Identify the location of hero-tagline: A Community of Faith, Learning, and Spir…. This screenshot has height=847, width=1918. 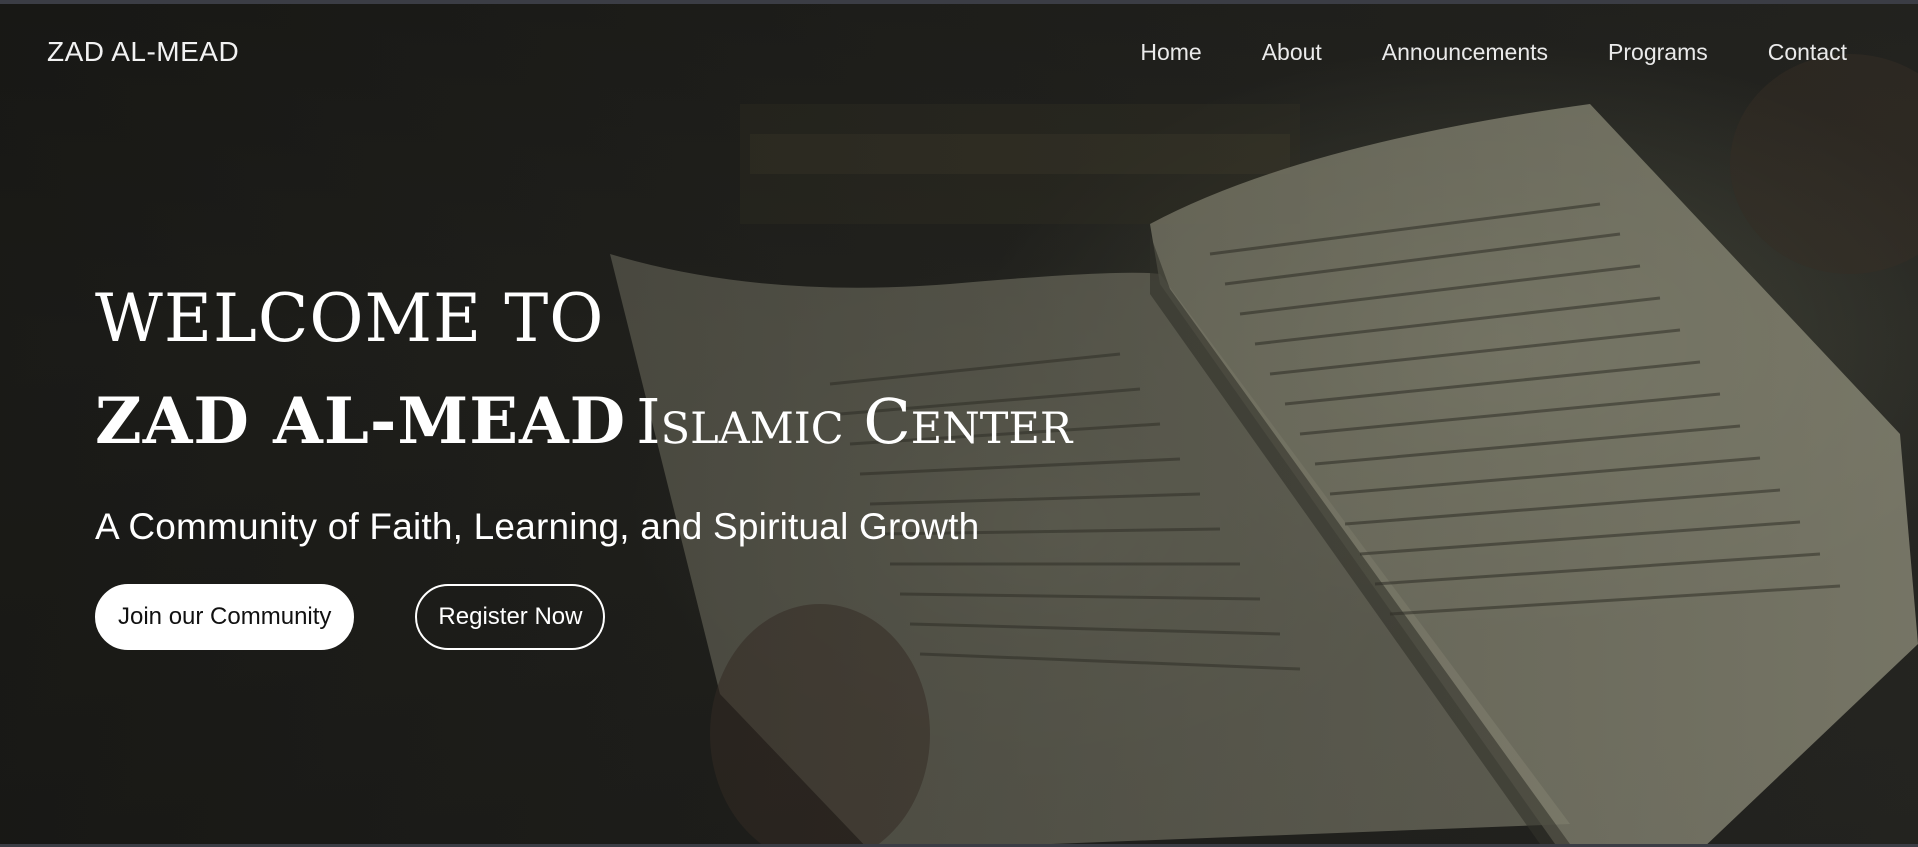
(537, 526).